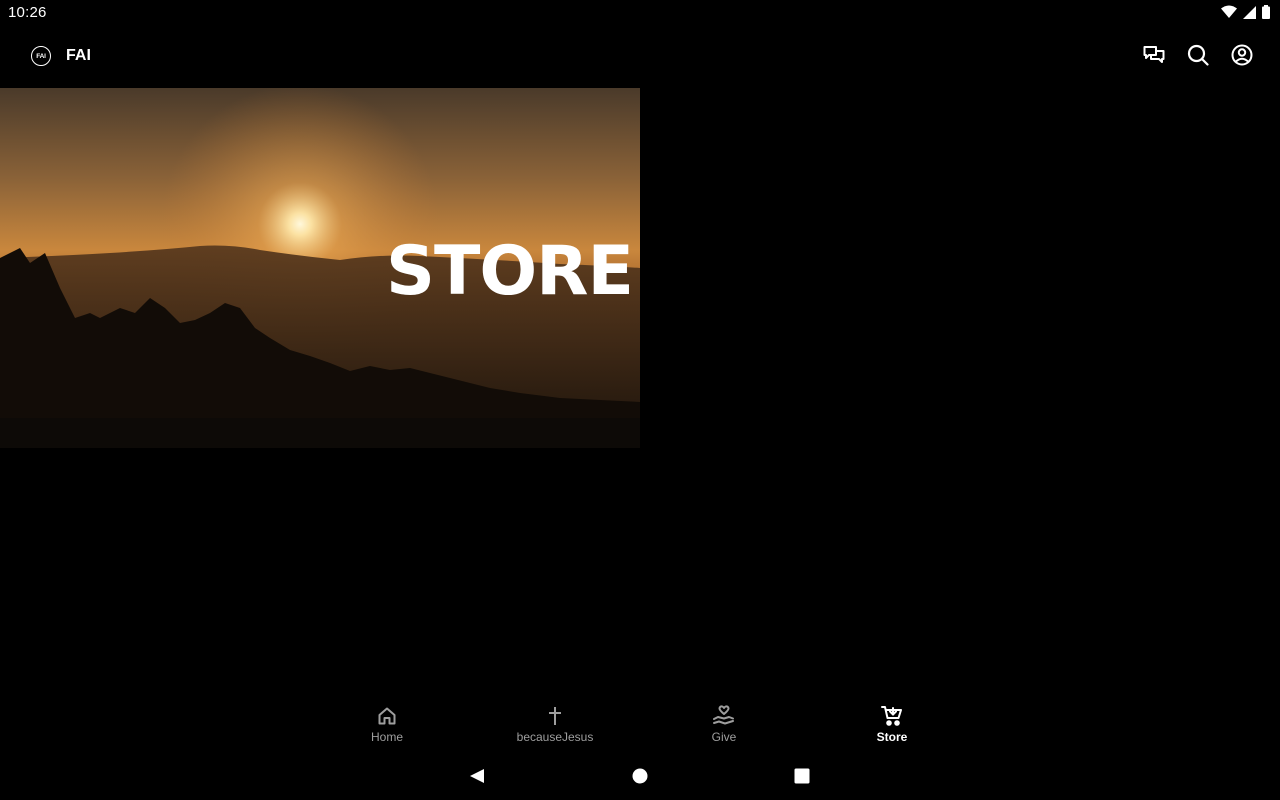 This screenshot has width=1280, height=800. Describe the element at coordinates (386, 737) in the screenshot. I see `nav-label-home: Home` at that location.